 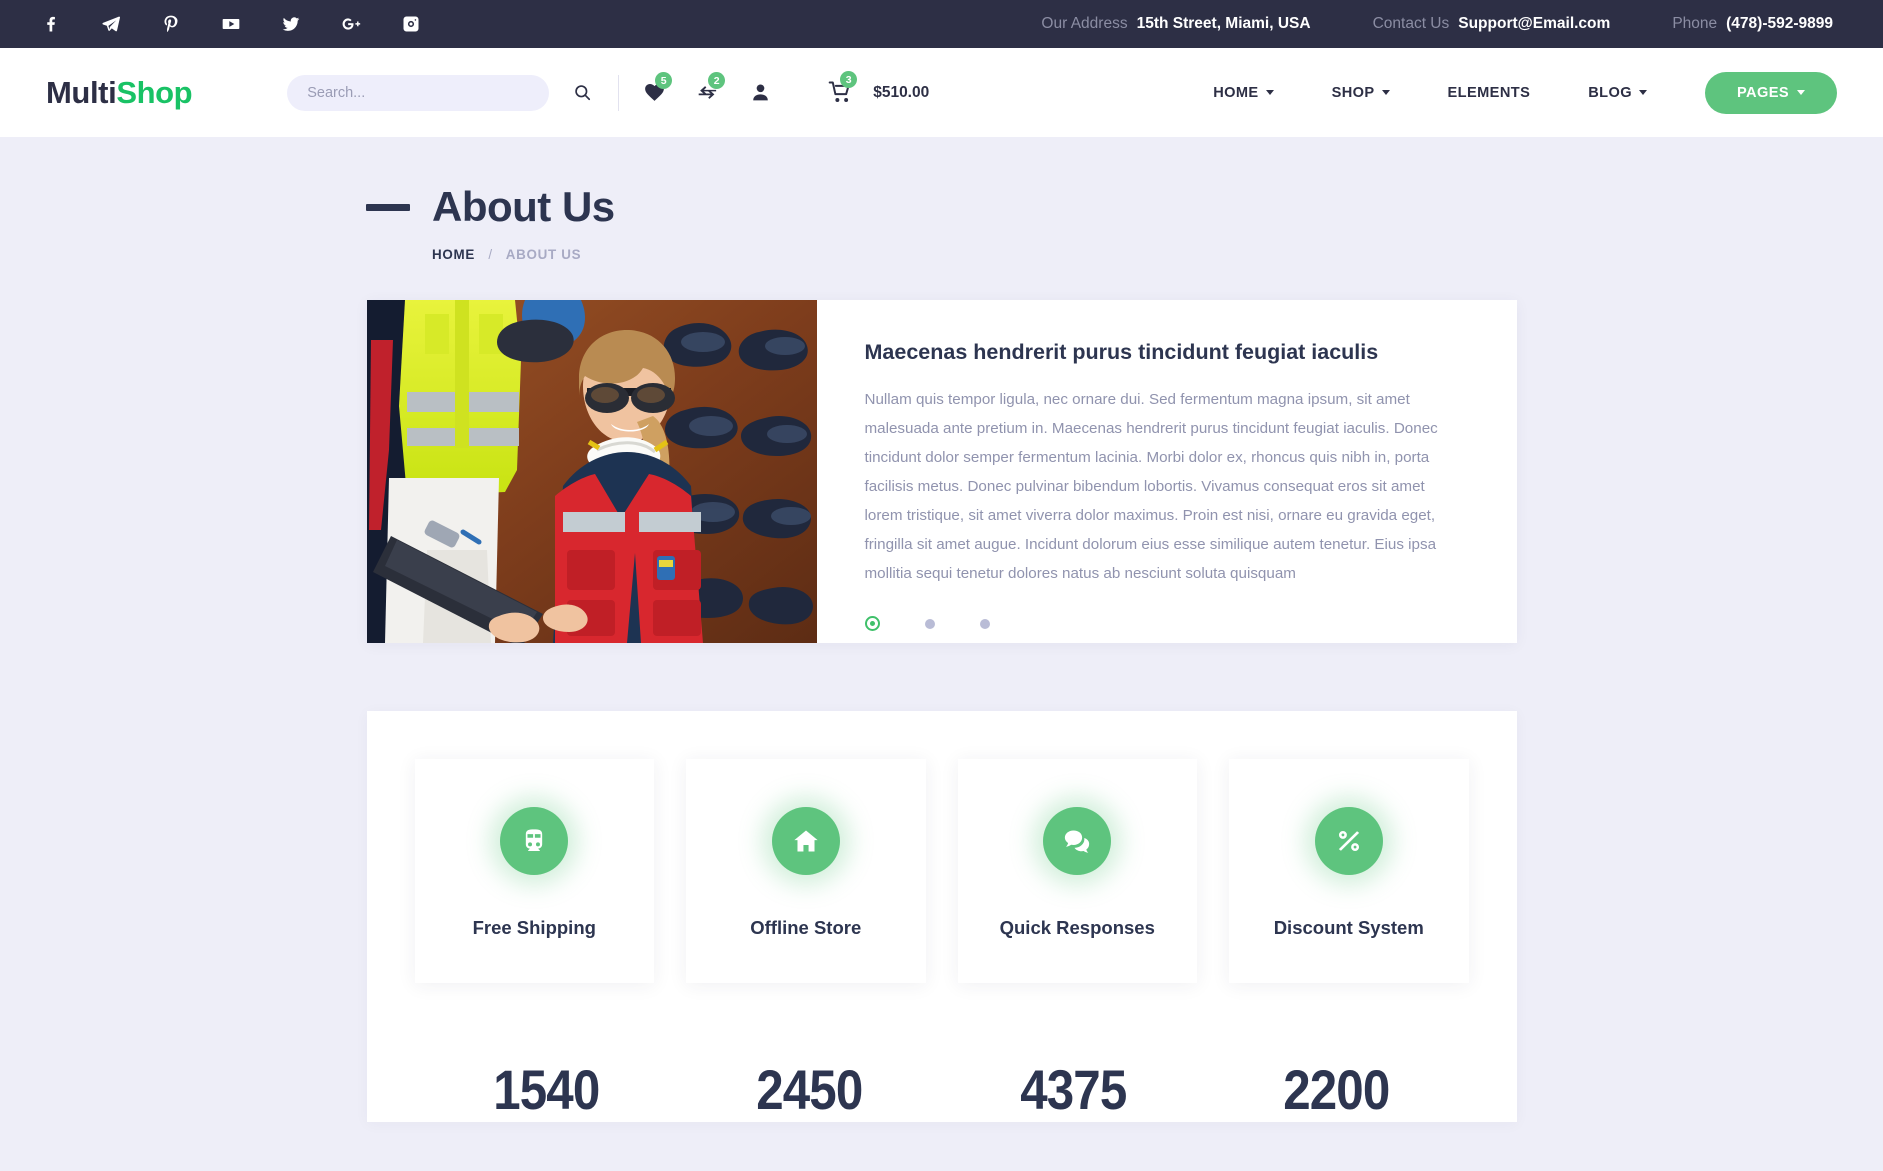 I want to click on cart-badge: 3, so click(x=849, y=79).